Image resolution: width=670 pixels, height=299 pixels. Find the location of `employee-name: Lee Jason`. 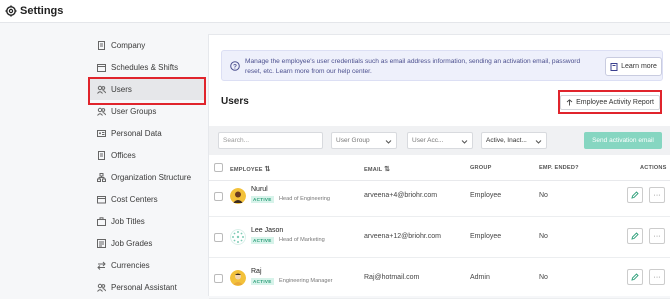

employee-name: Lee Jason is located at coordinates (267, 230).